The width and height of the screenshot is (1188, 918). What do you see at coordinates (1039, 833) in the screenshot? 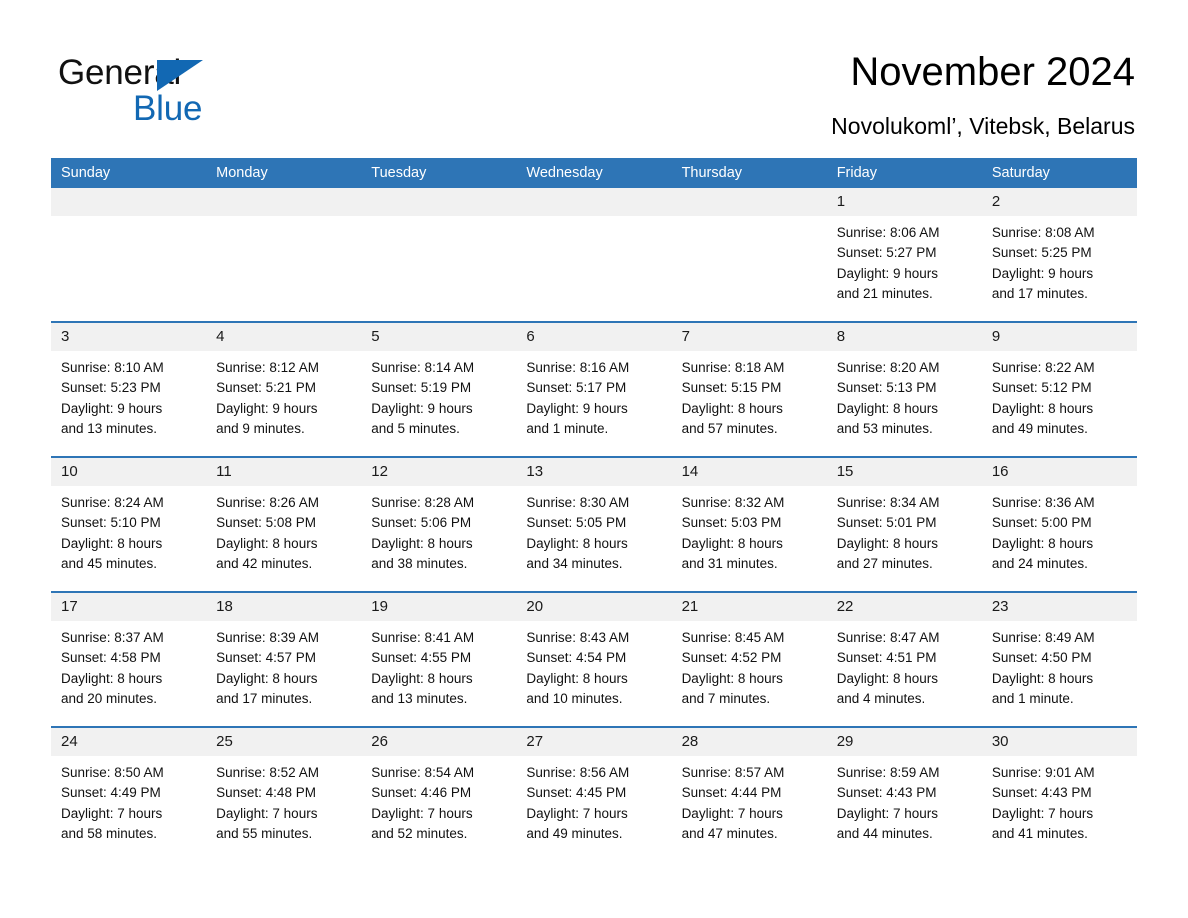
I see `daylight-text-line2: and 41 minutes.` at bounding box center [1039, 833].